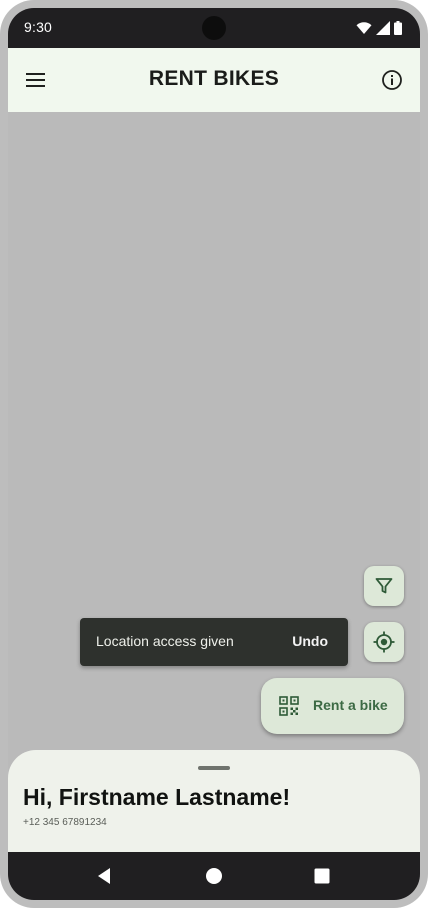 Image resolution: width=428 pixels, height=908 pixels. I want to click on filter-icon, so click(384, 586).